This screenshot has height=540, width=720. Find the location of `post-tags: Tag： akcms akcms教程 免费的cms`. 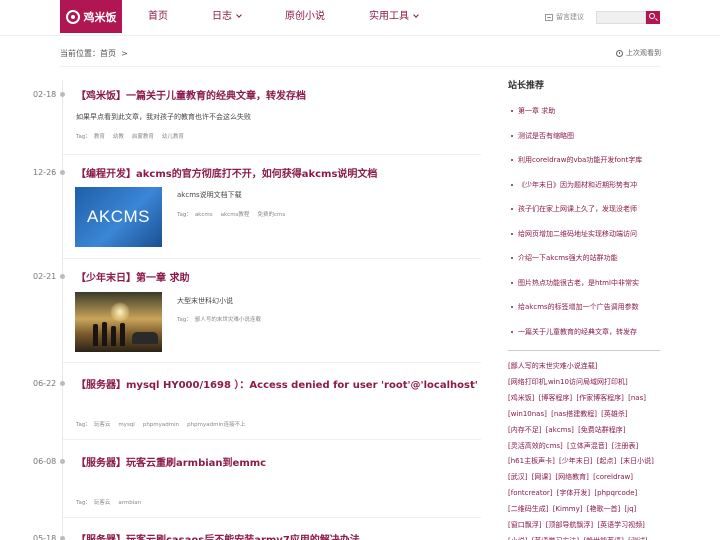

post-tags: Tag： akcms akcms教程 免费的cms is located at coordinates (231, 215).